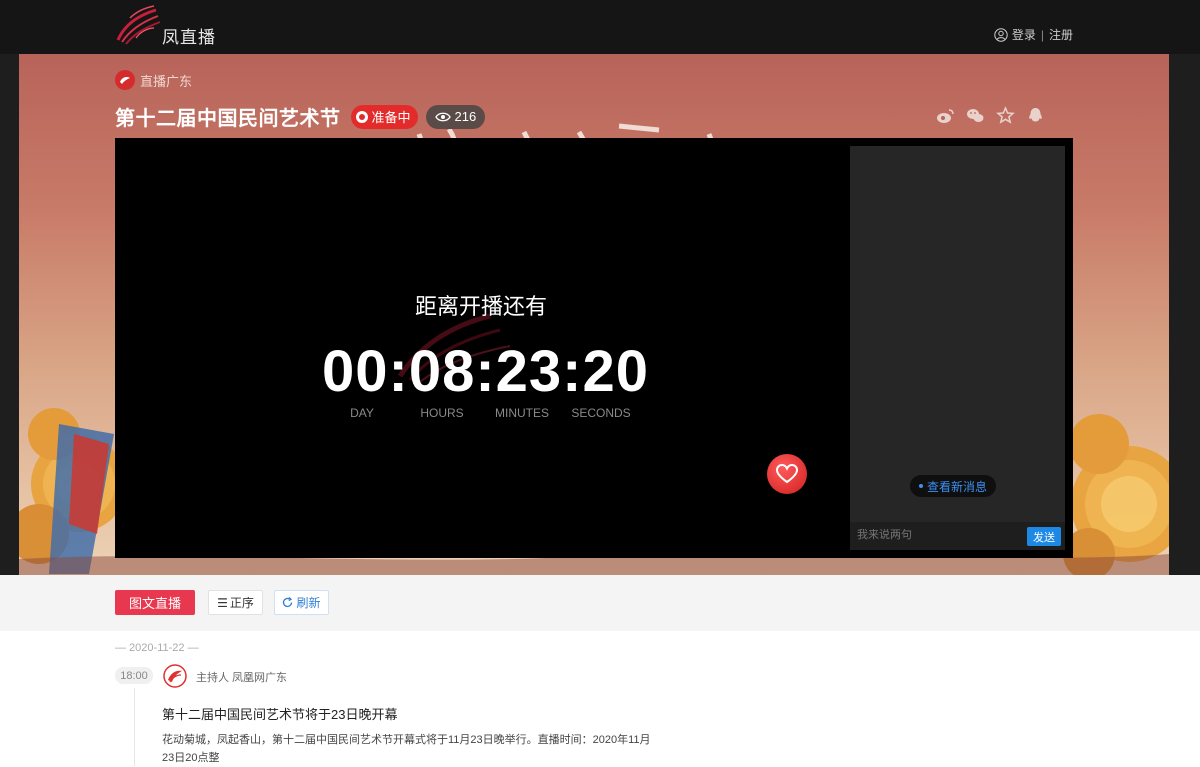 The width and height of the screenshot is (1200, 767). What do you see at coordinates (928, 535) in the screenshot?
I see `chat-input` at bounding box center [928, 535].